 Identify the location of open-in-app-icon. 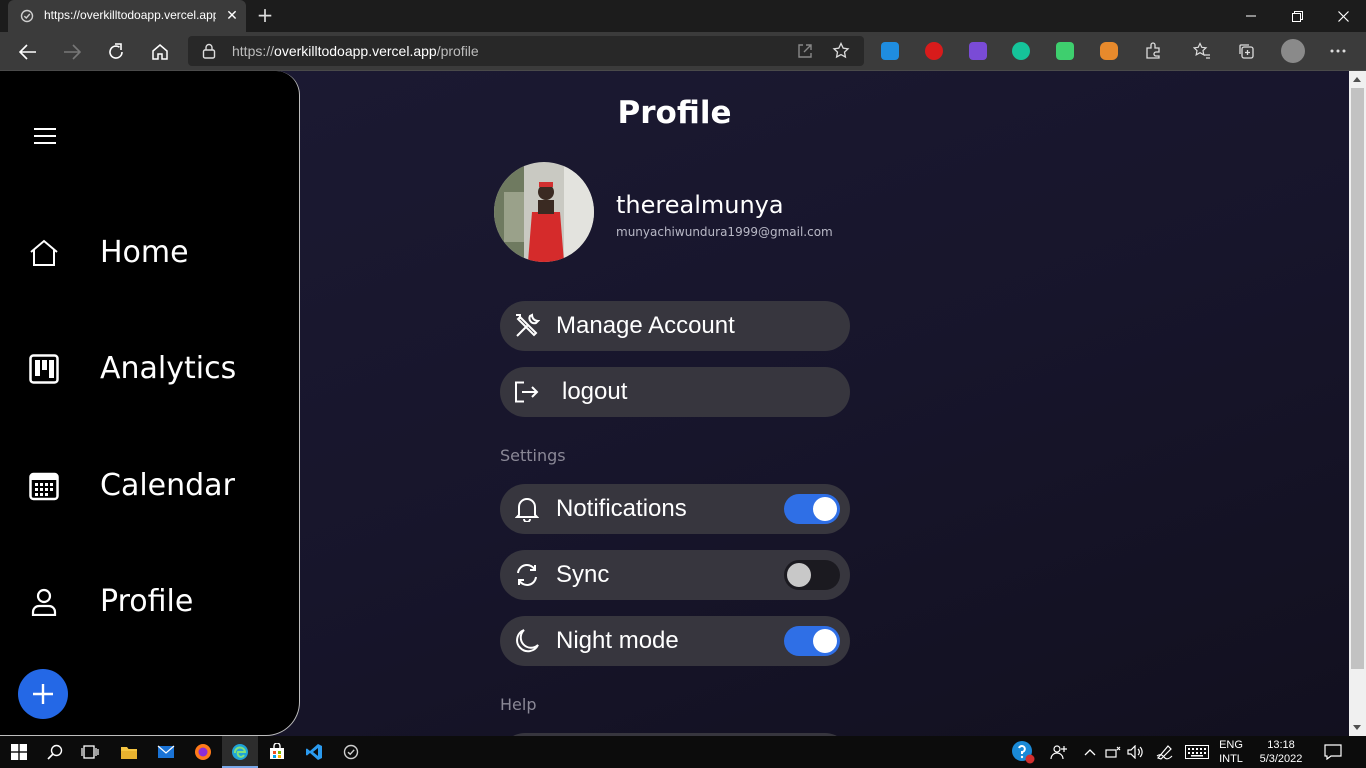
(805, 51).